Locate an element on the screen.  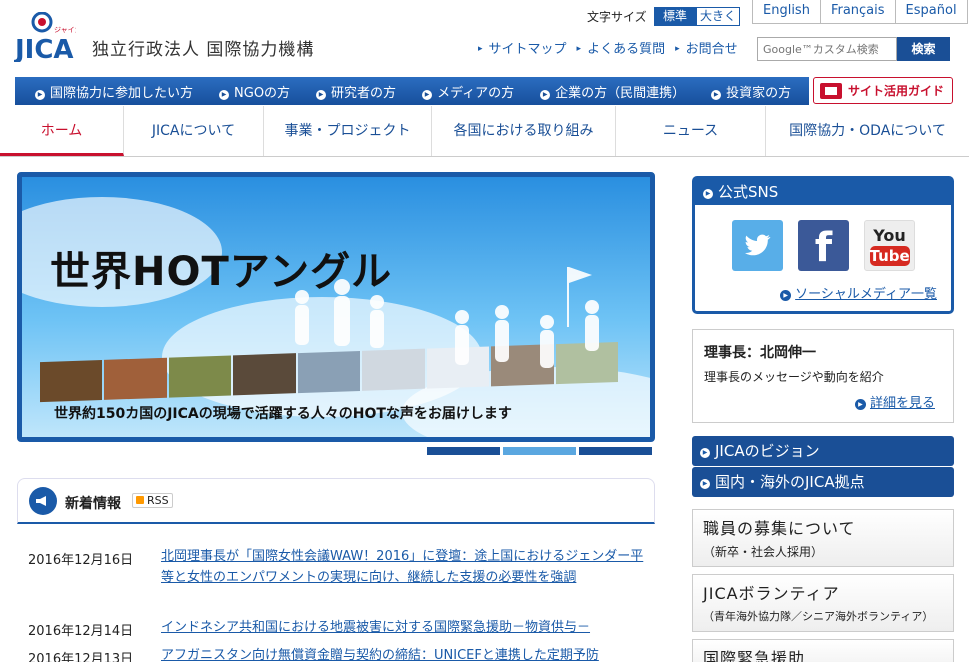
audience-link-media: メディアの方 is located at coordinates (468, 91).